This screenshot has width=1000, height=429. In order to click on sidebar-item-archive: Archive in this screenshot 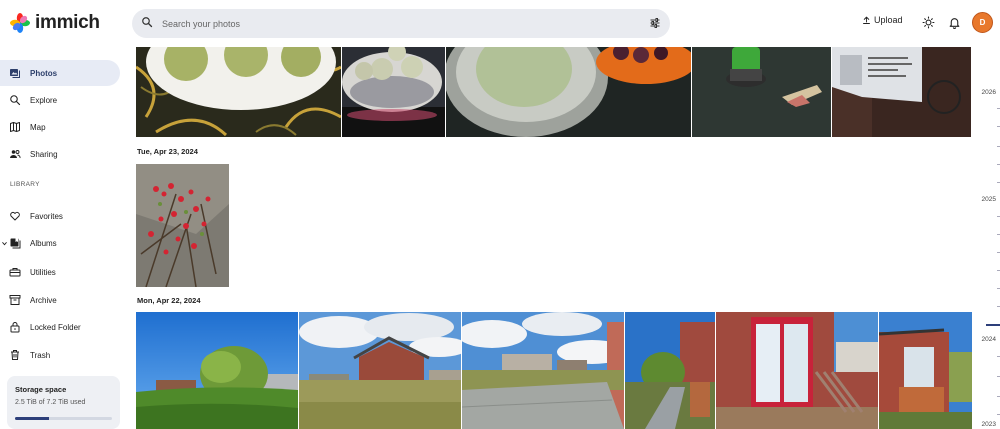, I will do `click(60, 300)`.